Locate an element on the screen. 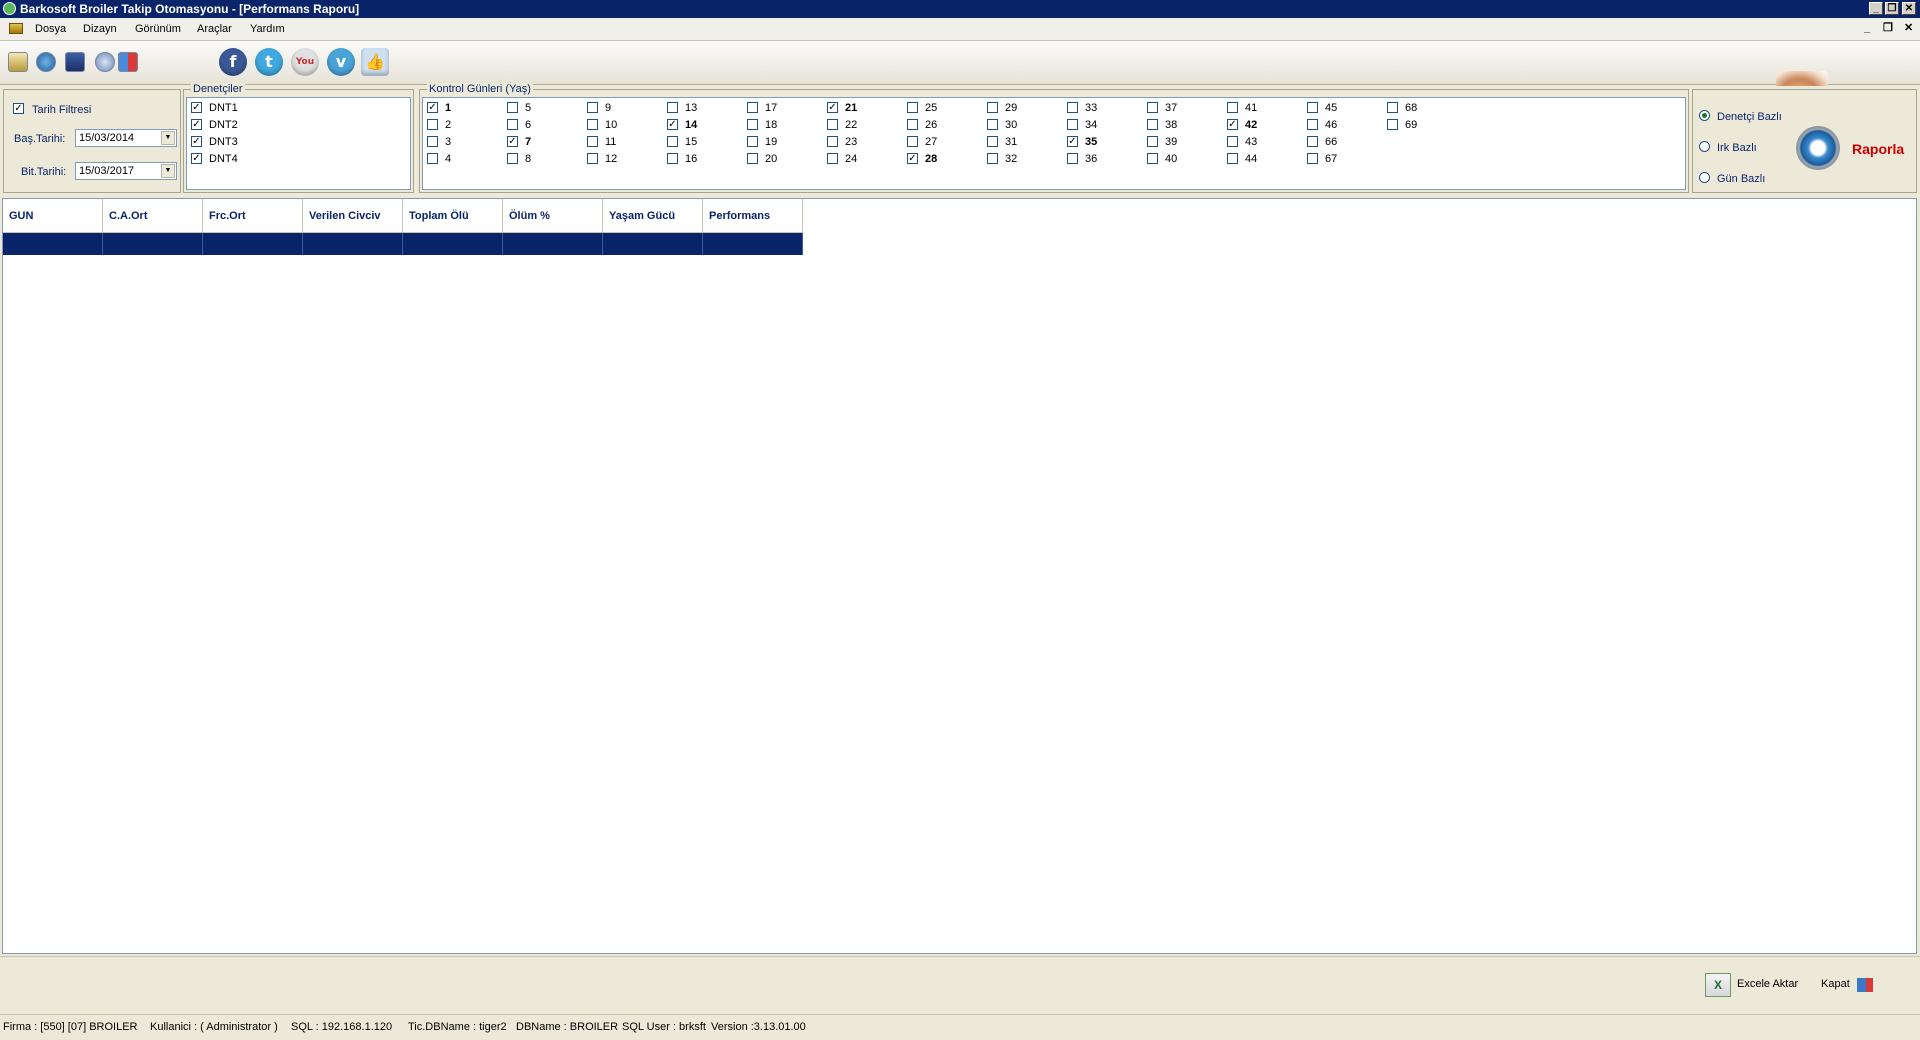 This screenshot has height=1040, width=1920. column-header: Toplam Ölü is located at coordinates (453, 216).